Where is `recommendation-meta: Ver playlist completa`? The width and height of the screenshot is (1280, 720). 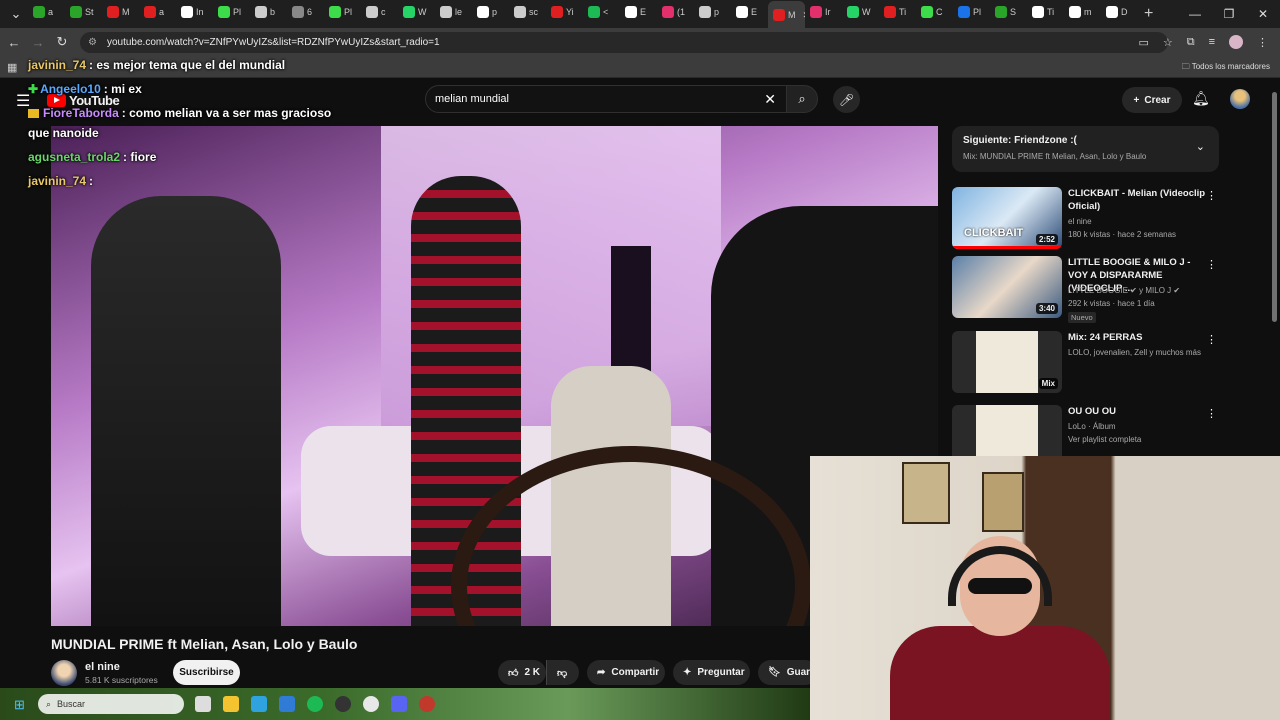
recommendation-meta: Ver playlist completa is located at coordinates (1104, 439).